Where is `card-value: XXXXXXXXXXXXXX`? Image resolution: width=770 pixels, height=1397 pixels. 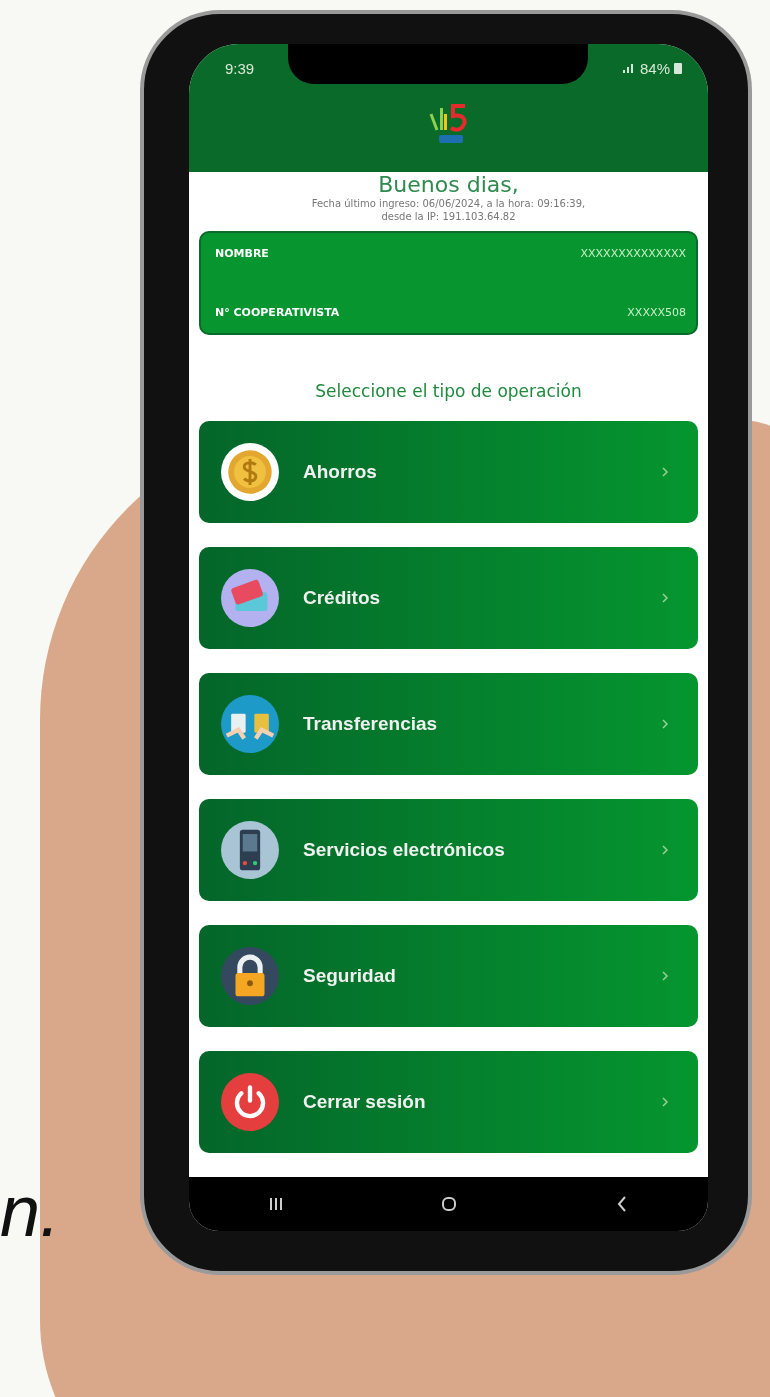
card-value: XXXXXXXXXXXXXX is located at coordinates (633, 253).